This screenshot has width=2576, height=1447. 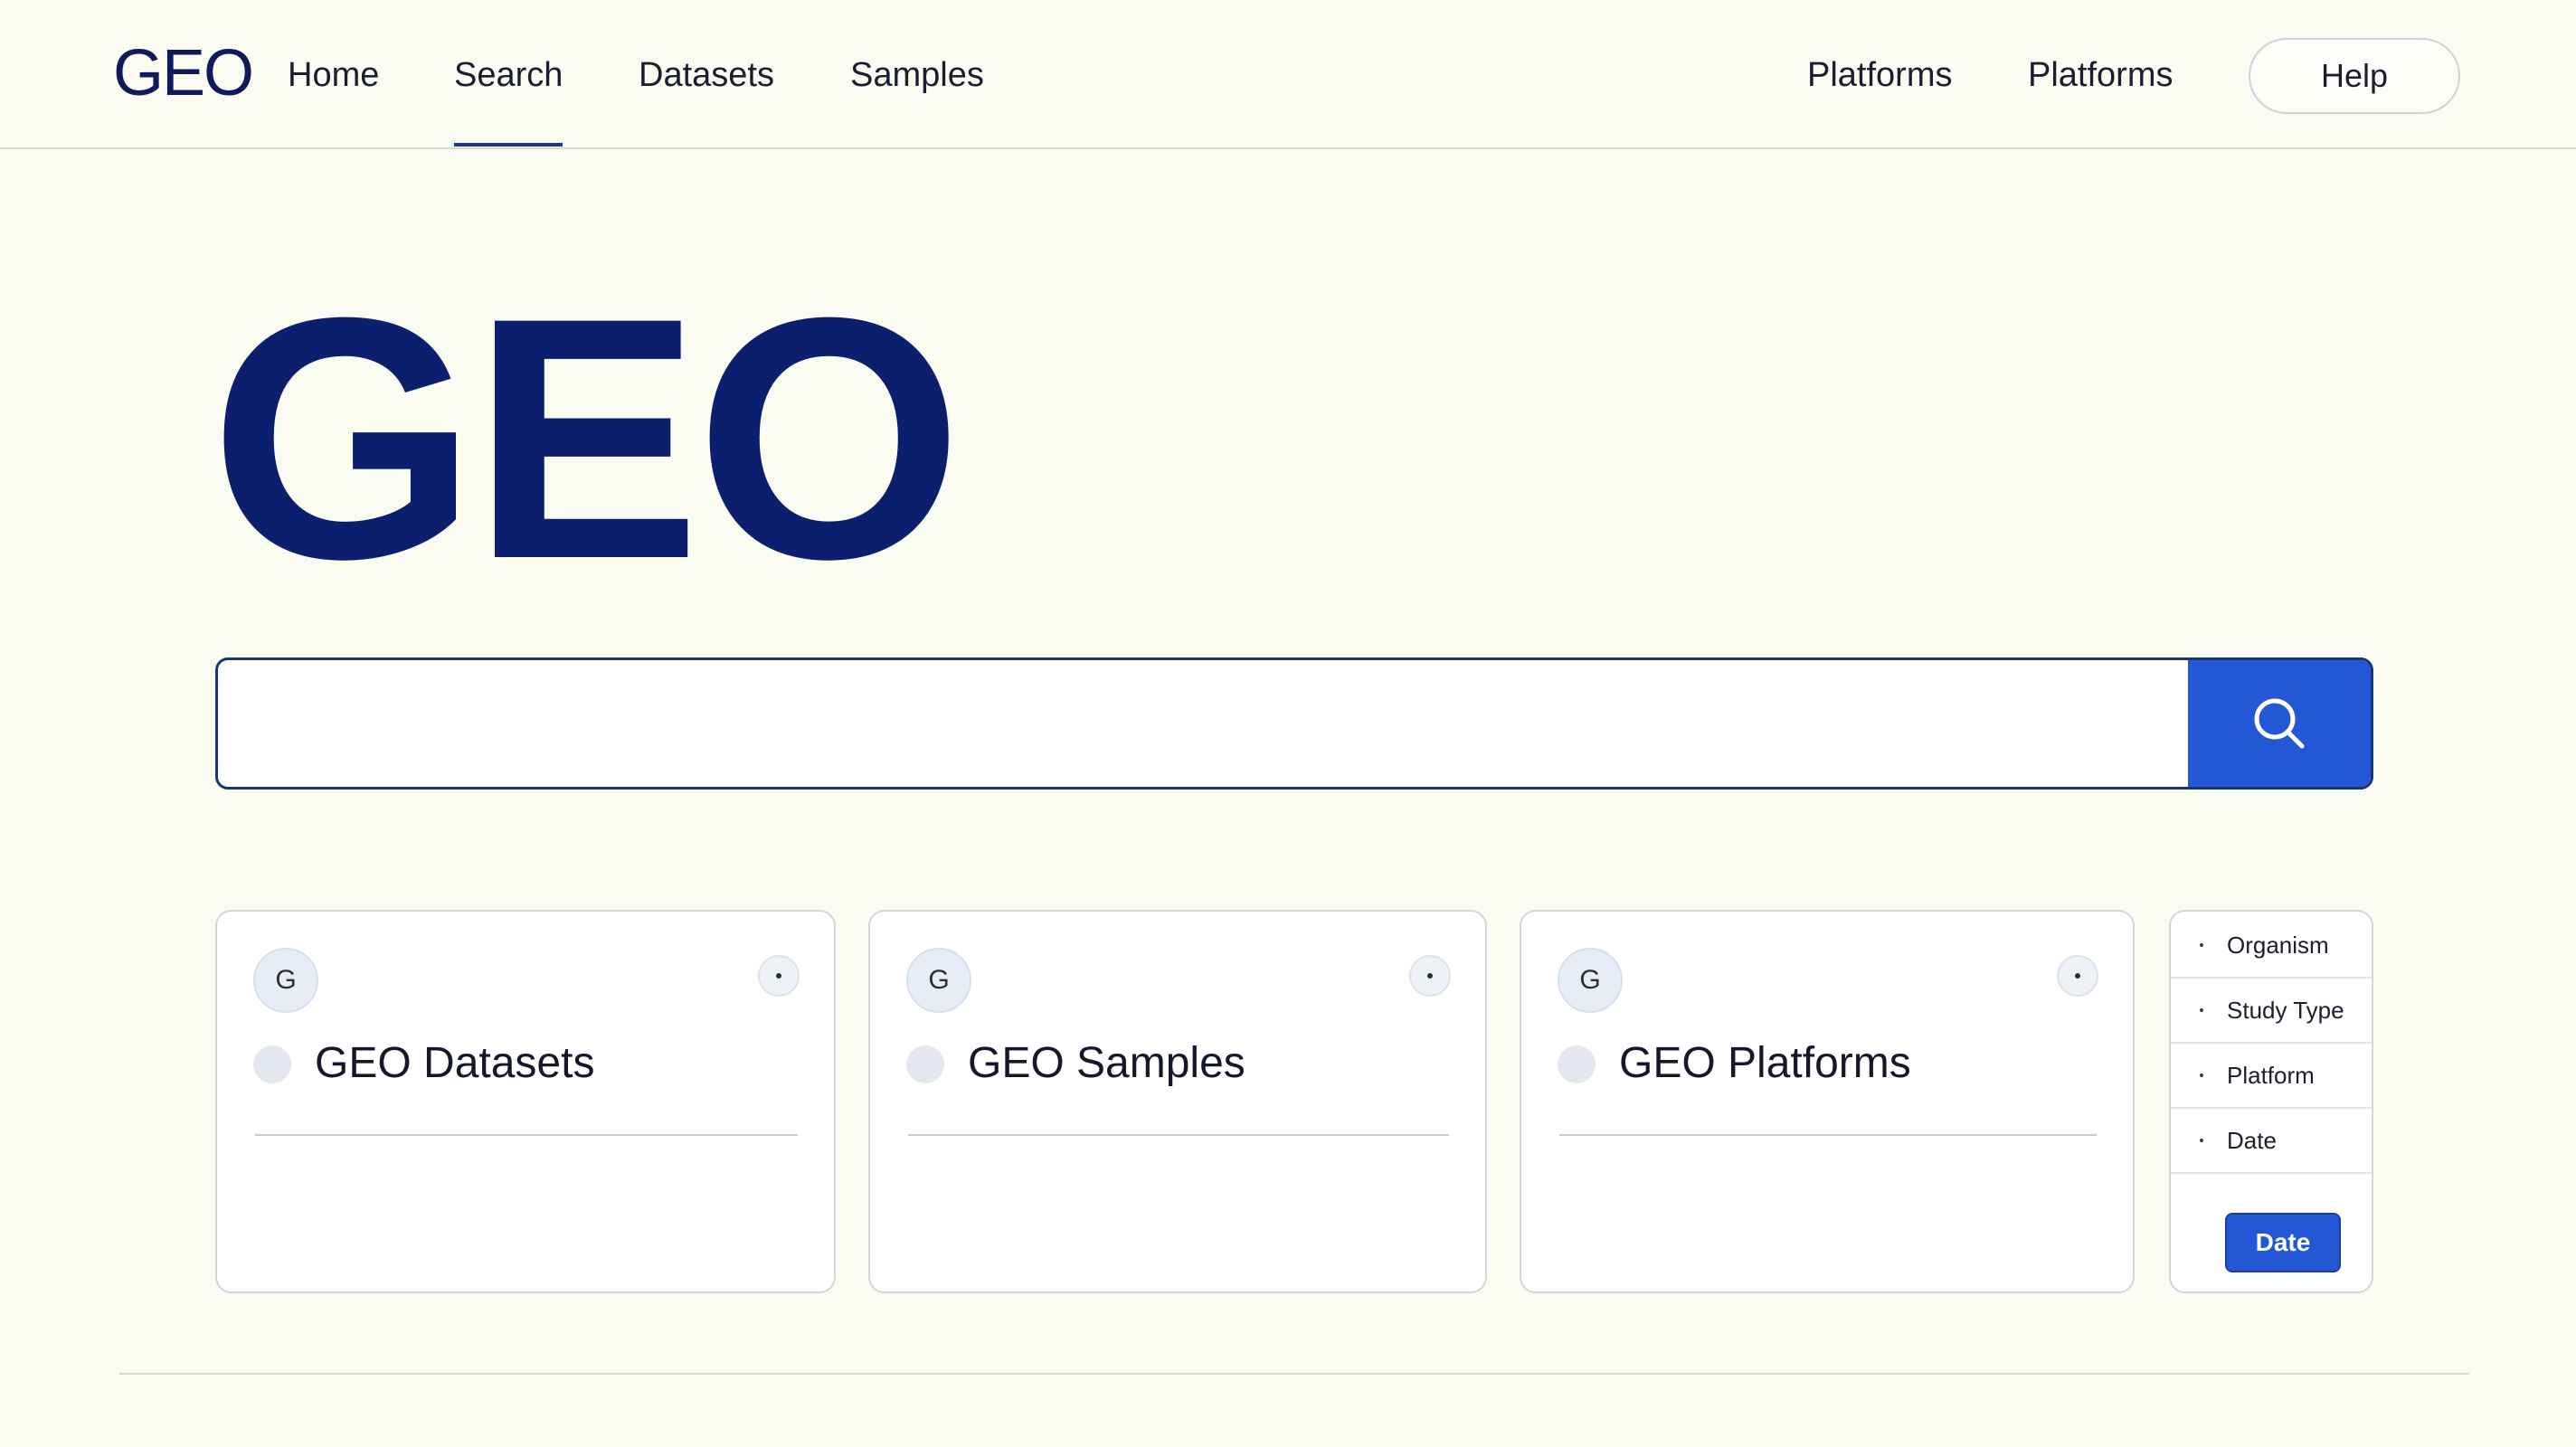 I want to click on help-button: Help, so click(x=2354, y=76).